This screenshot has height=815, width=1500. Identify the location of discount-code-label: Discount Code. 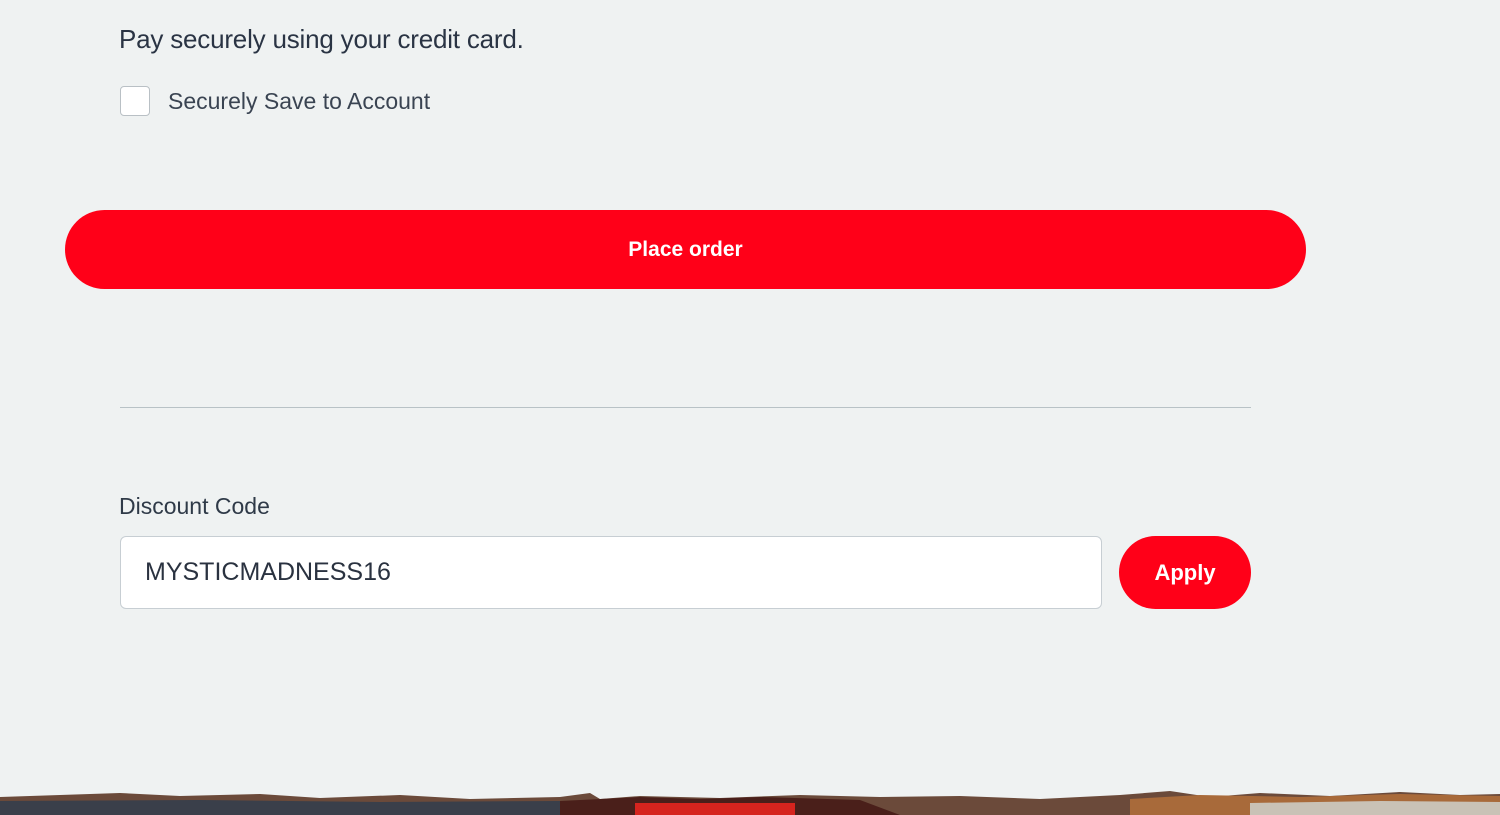
(194, 506).